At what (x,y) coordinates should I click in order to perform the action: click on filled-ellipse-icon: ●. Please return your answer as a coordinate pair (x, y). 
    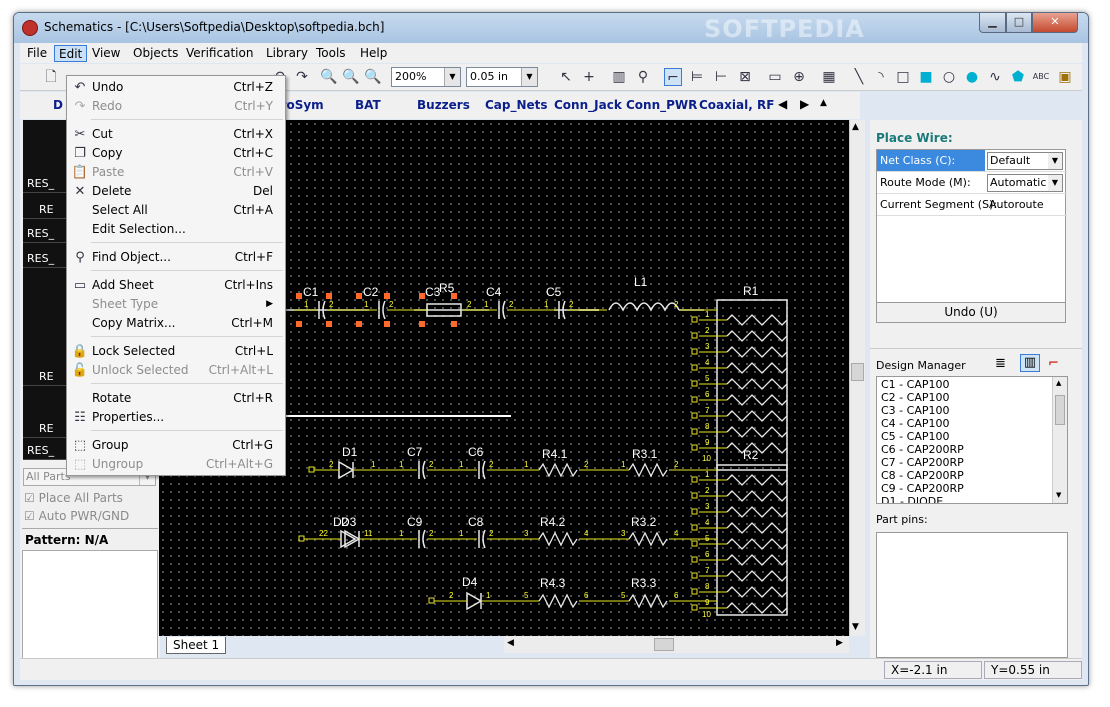
    Looking at the image, I should click on (972, 77).